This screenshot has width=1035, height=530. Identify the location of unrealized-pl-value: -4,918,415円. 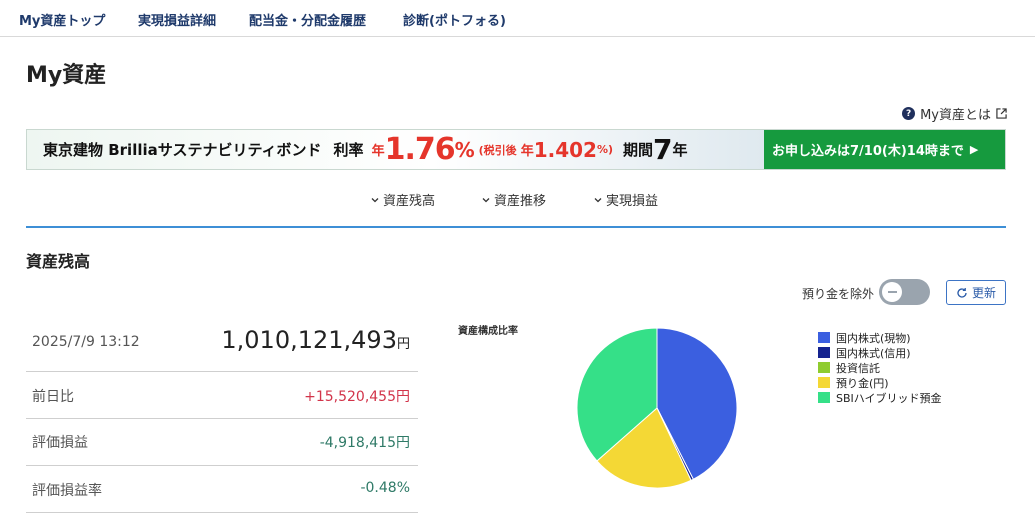
(364, 443).